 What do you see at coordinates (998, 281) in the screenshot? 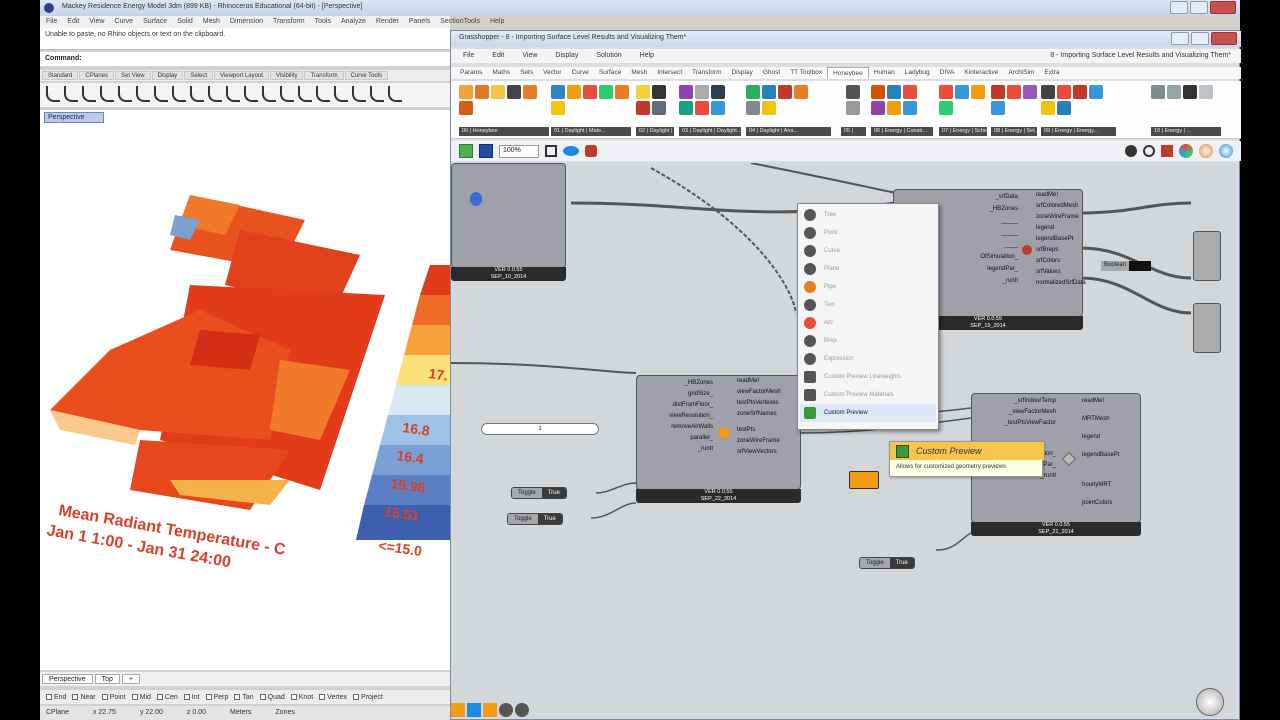
I see `input-param: _runIt` at bounding box center [998, 281].